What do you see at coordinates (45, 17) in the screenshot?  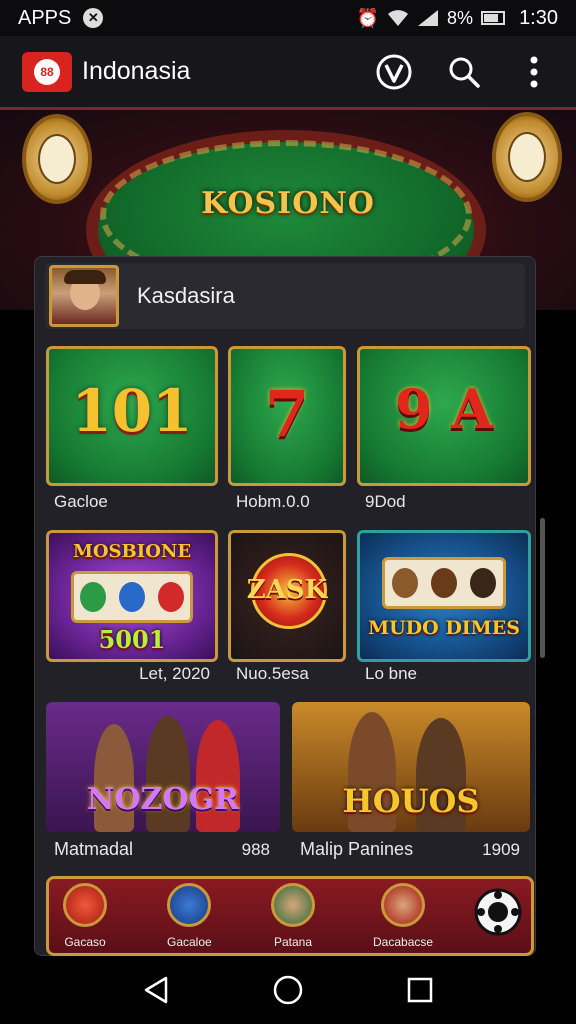 I see `status-app-label: APPS` at bounding box center [45, 17].